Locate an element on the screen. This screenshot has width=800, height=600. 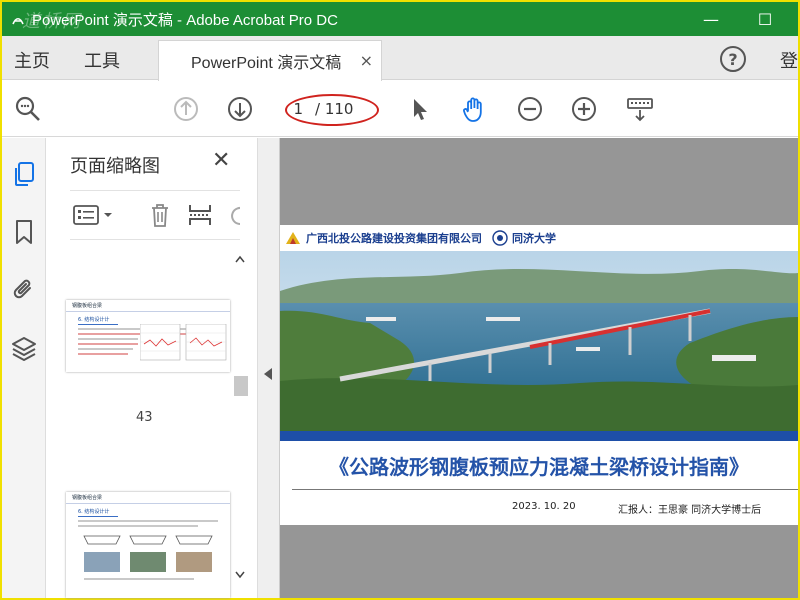
layers-icon is located at coordinates (24, 348).